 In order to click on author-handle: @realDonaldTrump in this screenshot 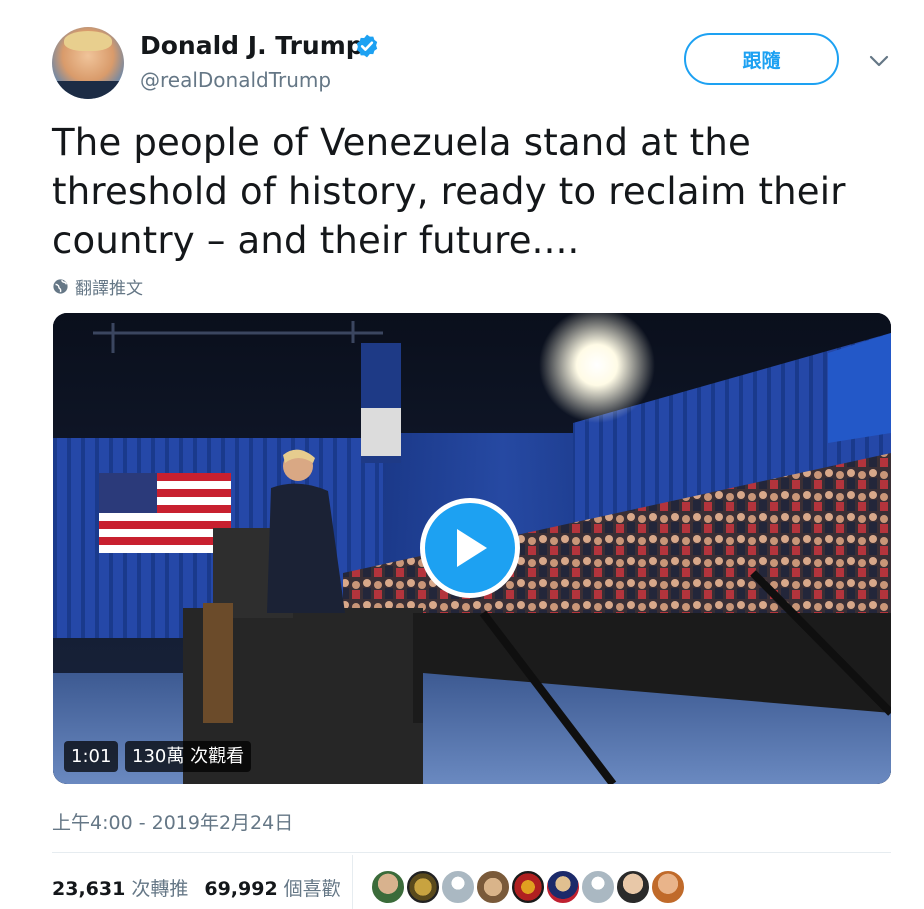, I will do `click(235, 80)`.